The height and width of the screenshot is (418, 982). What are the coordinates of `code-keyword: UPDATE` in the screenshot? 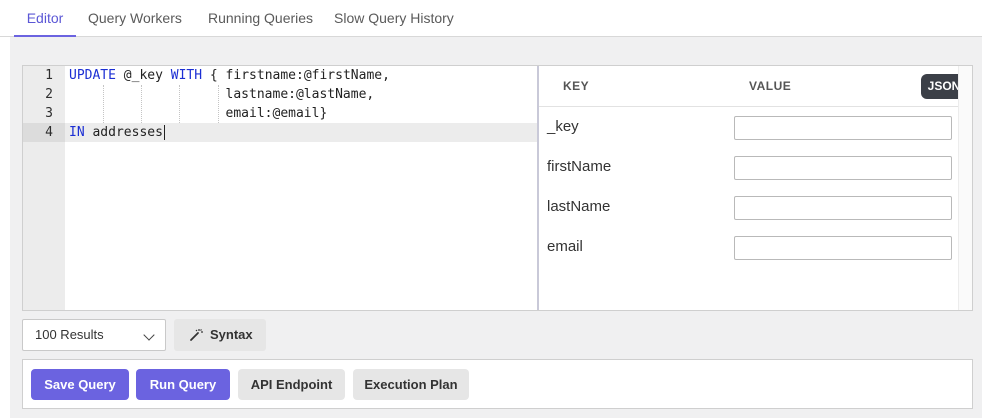 It's located at (92, 75).